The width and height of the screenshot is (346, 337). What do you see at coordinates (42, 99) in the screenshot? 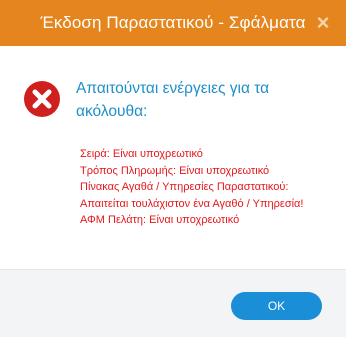
I see `error-x-circle-icon` at bounding box center [42, 99].